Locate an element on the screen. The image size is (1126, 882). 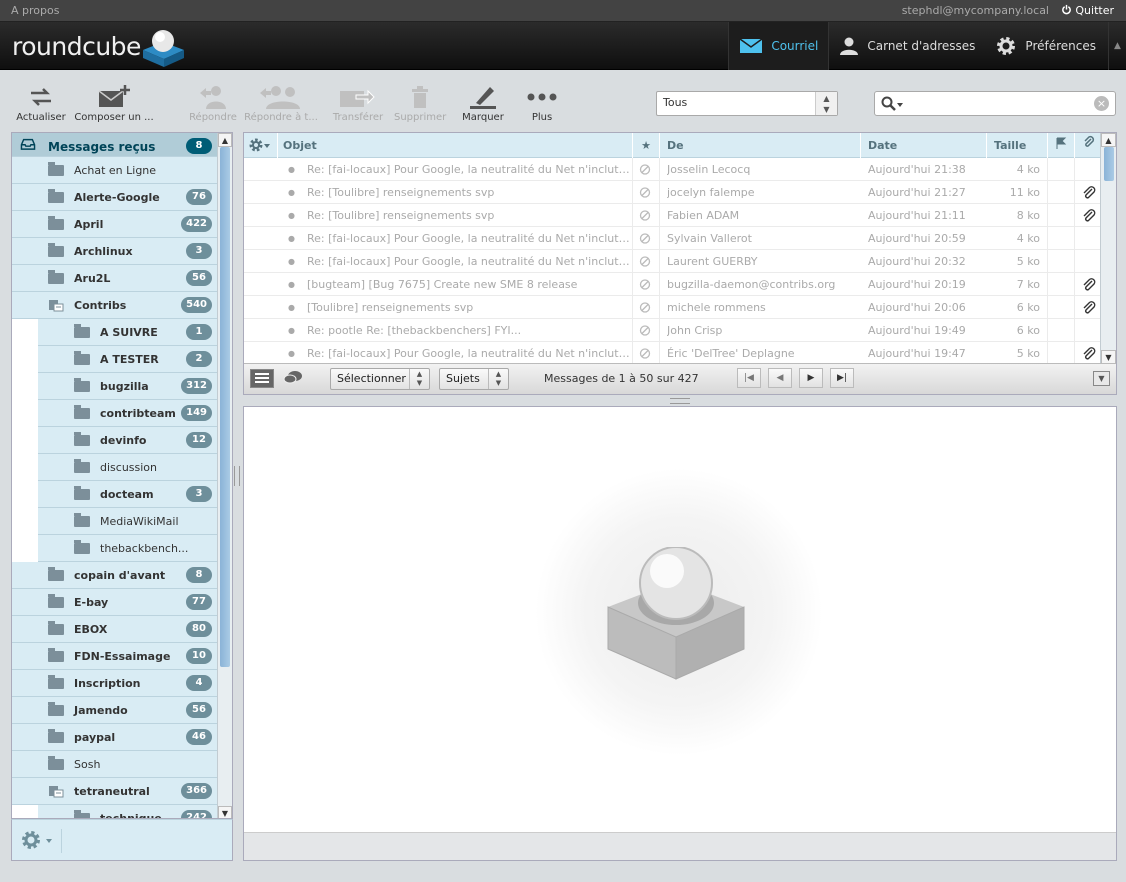
folder-item: technique 242 is located at coordinates (128, 811).